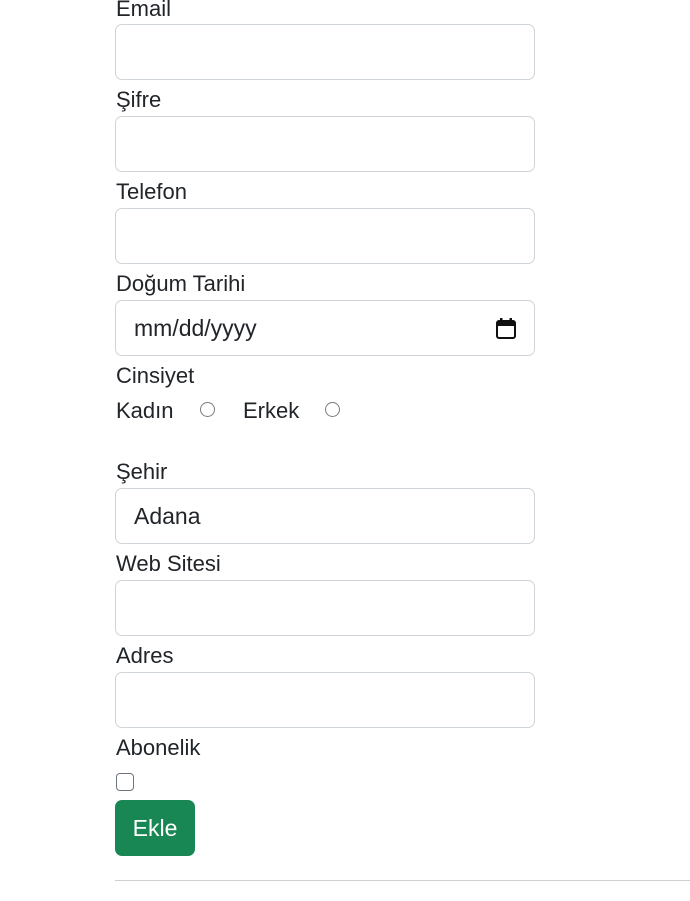  What do you see at coordinates (158, 747) in the screenshot?
I see `subscription-label: Abonelik` at bounding box center [158, 747].